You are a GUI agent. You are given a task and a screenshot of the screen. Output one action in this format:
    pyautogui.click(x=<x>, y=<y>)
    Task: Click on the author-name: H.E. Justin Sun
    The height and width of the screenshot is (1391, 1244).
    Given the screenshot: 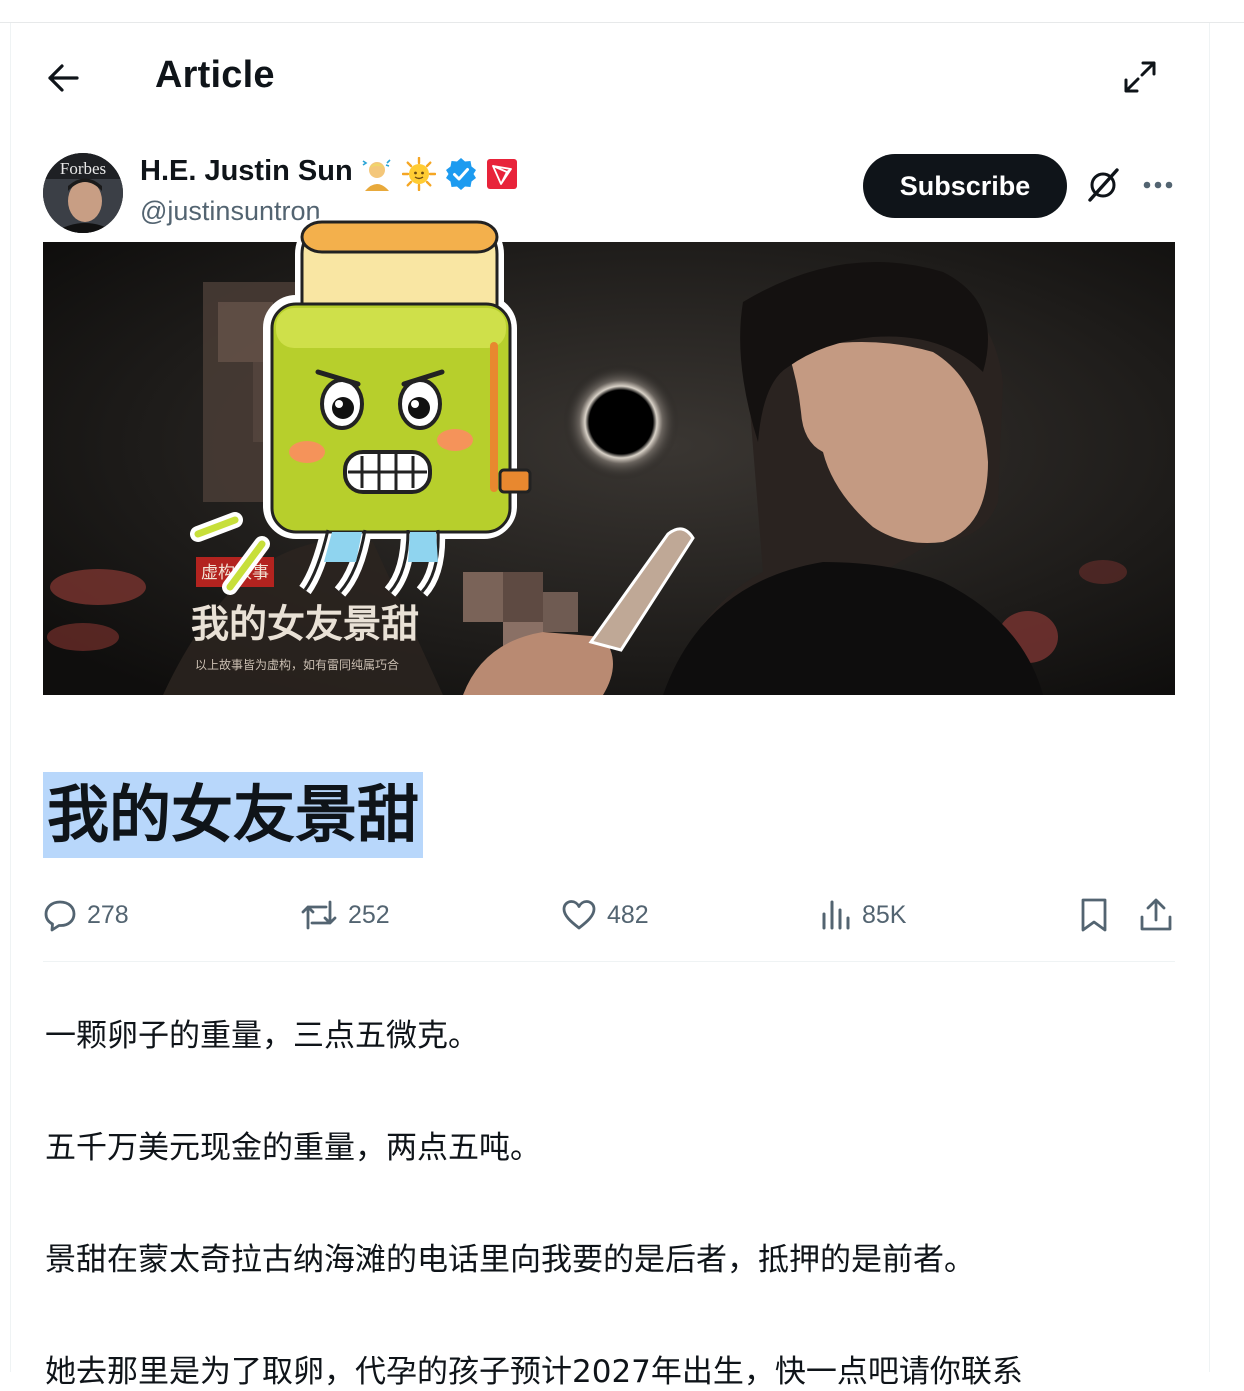 What is the action you would take?
    pyautogui.click(x=246, y=171)
    